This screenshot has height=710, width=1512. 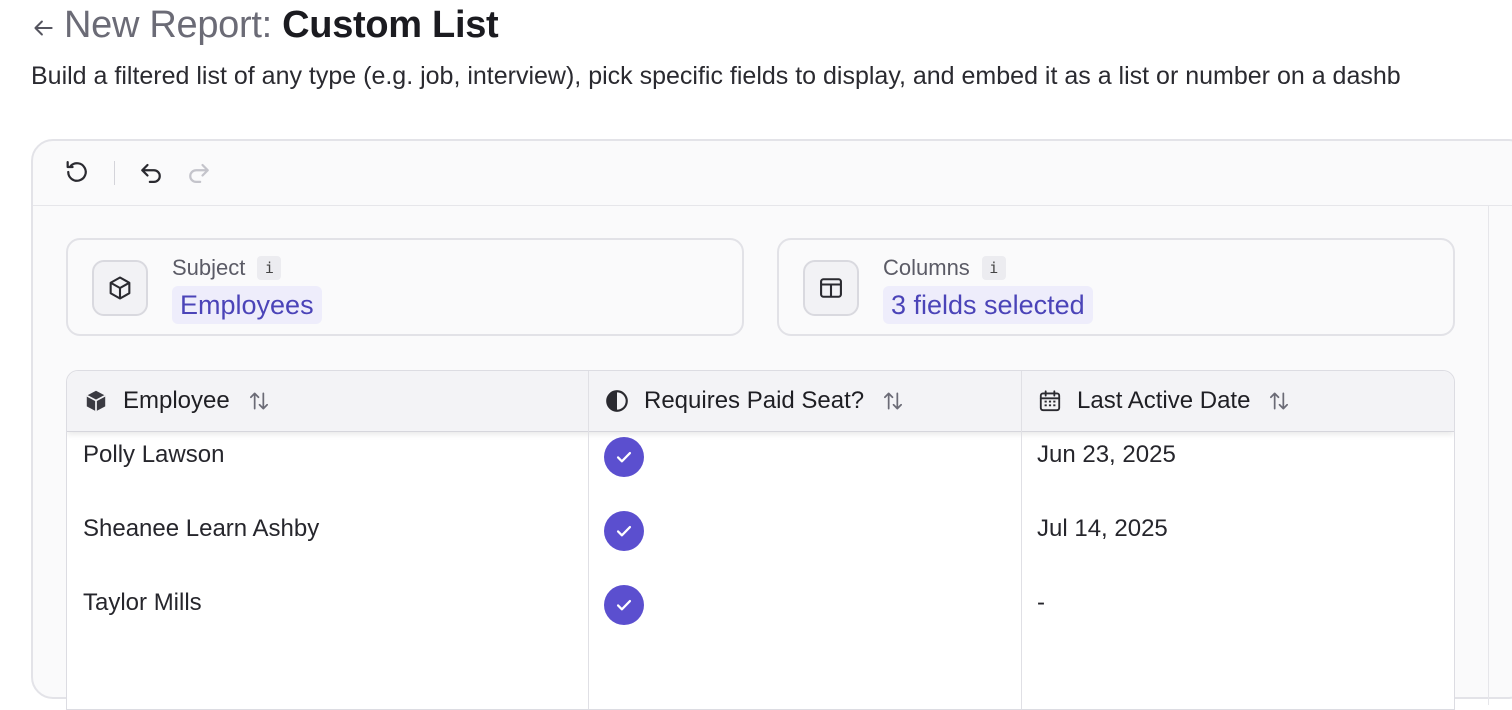 I want to click on columns-label: Columns, so click(x=926, y=267).